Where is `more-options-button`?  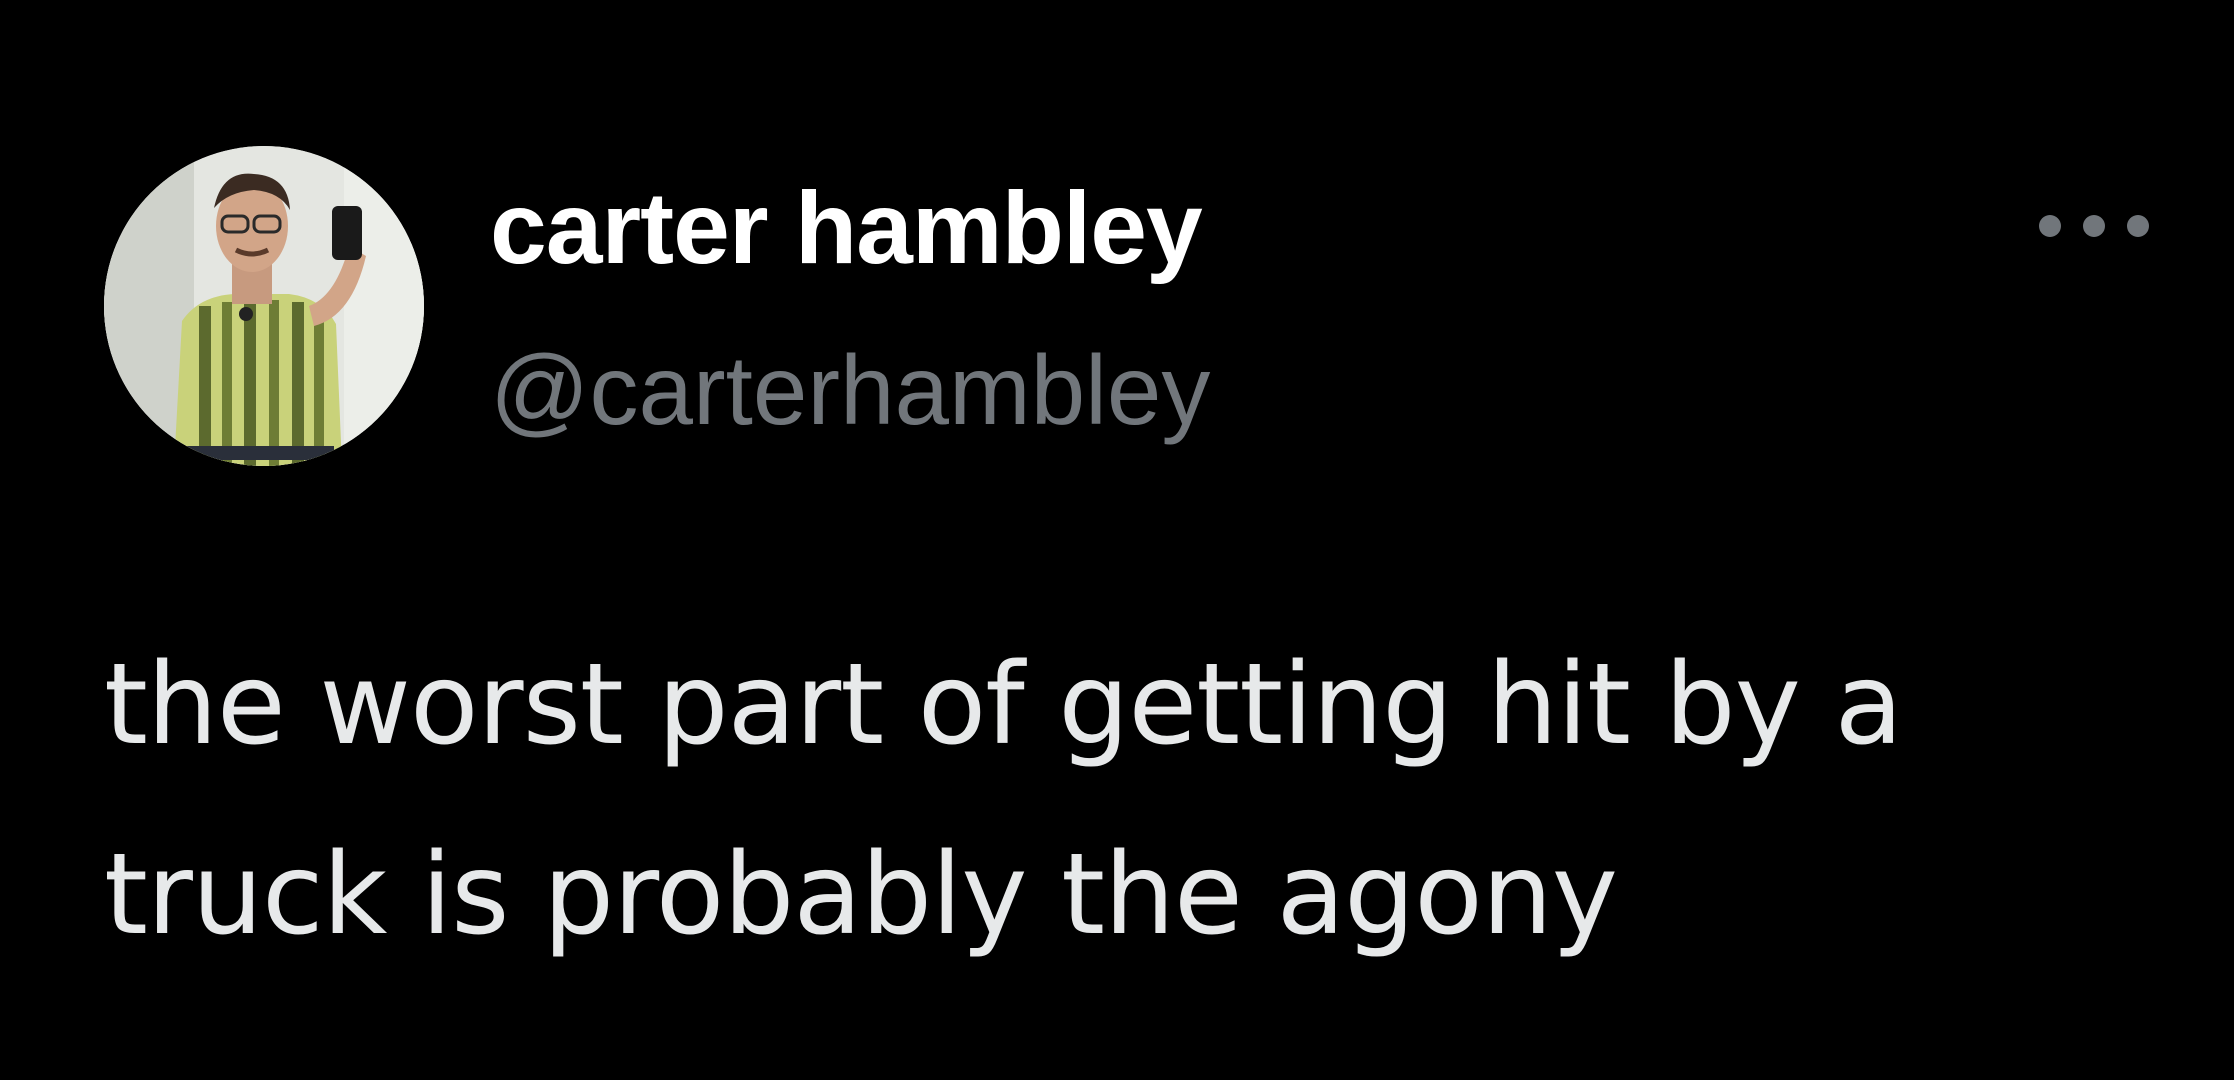 more-options-button is located at coordinates (2094, 226).